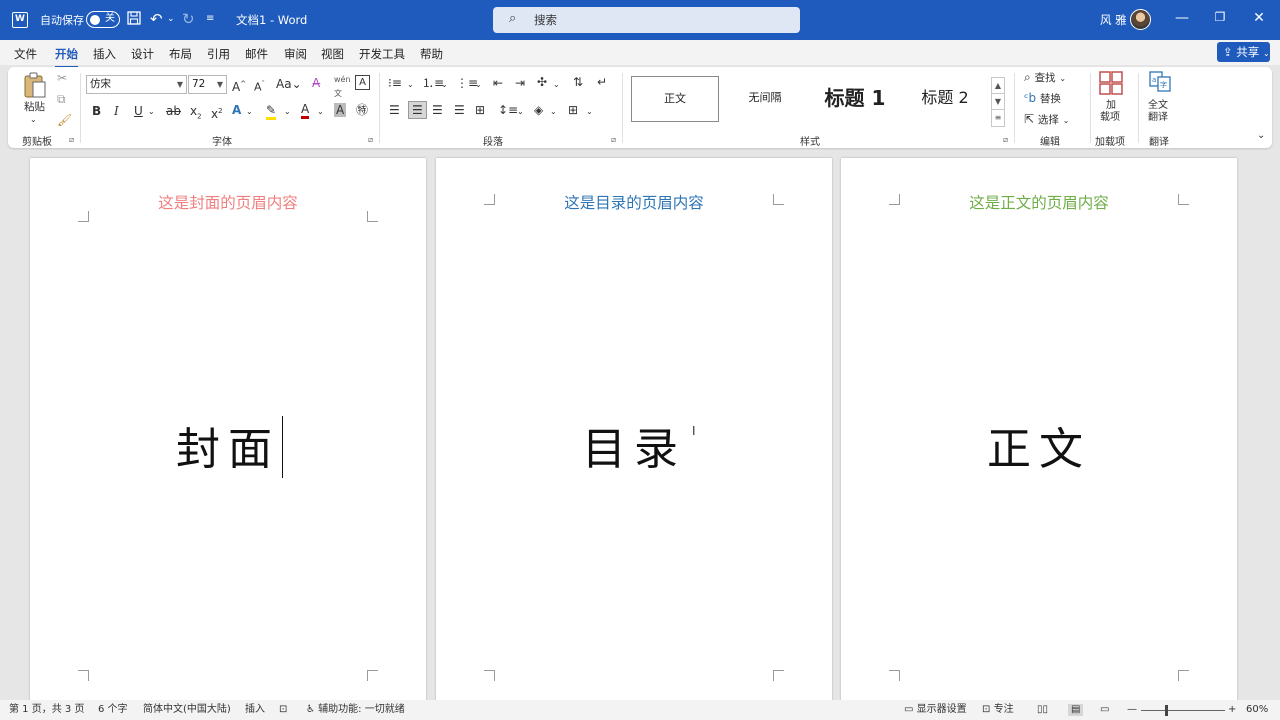  I want to click on zoom-out-icon: —, so click(1132, 710).